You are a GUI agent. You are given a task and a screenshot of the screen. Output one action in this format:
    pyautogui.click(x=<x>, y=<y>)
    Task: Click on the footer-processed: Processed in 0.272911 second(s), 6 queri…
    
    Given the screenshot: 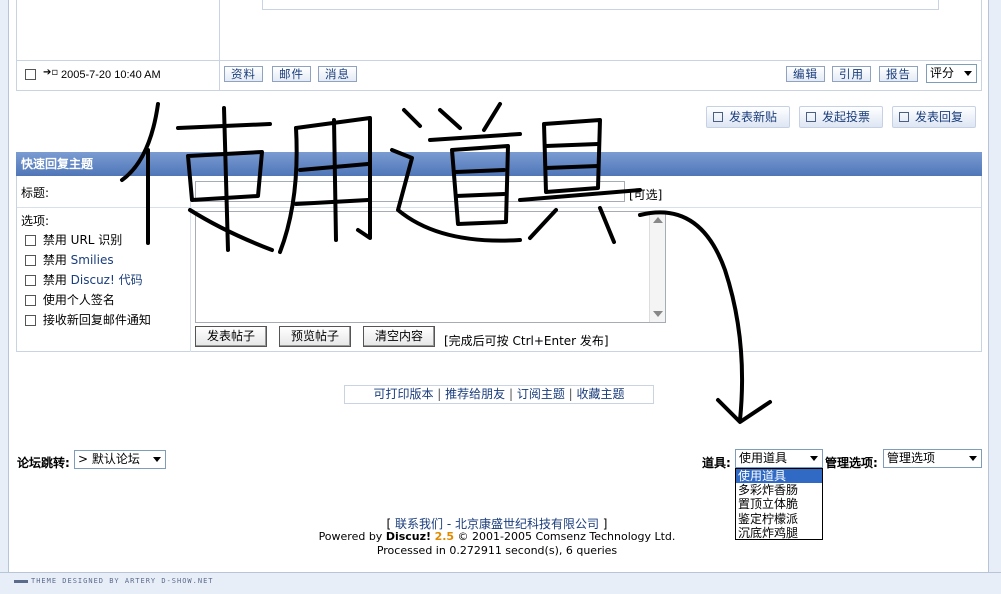 What is the action you would take?
    pyautogui.click(x=497, y=550)
    